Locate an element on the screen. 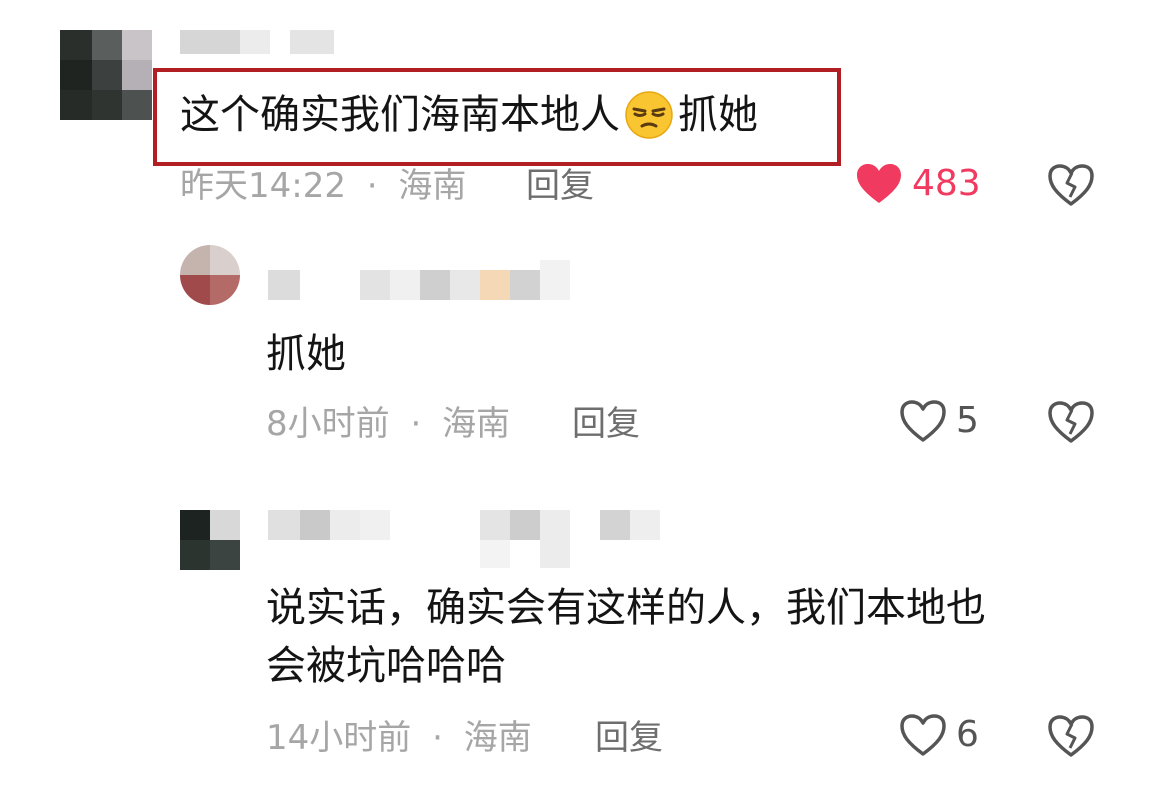 The width and height of the screenshot is (1152, 787). heart-filled-icon is located at coordinates (879, 184).